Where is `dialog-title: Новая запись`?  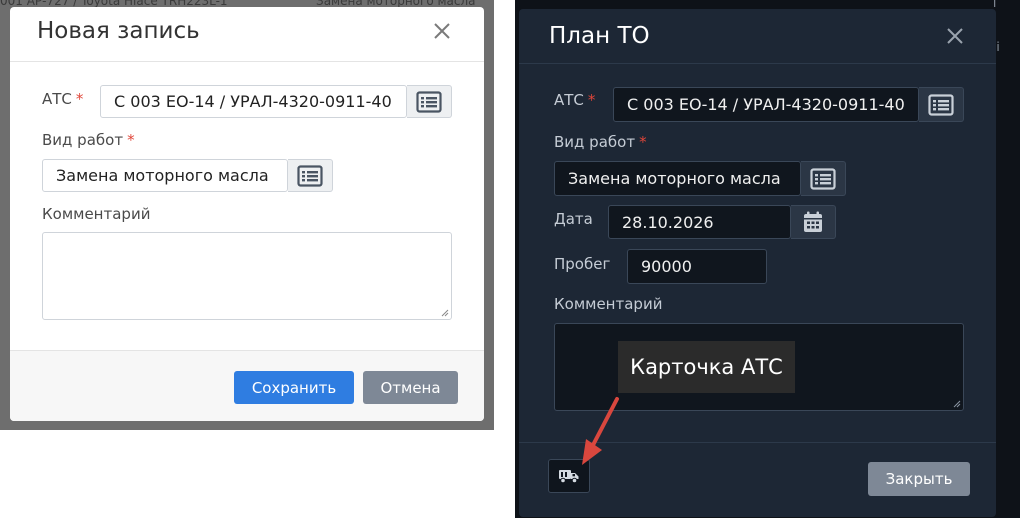
dialog-title: Новая запись is located at coordinates (118, 31).